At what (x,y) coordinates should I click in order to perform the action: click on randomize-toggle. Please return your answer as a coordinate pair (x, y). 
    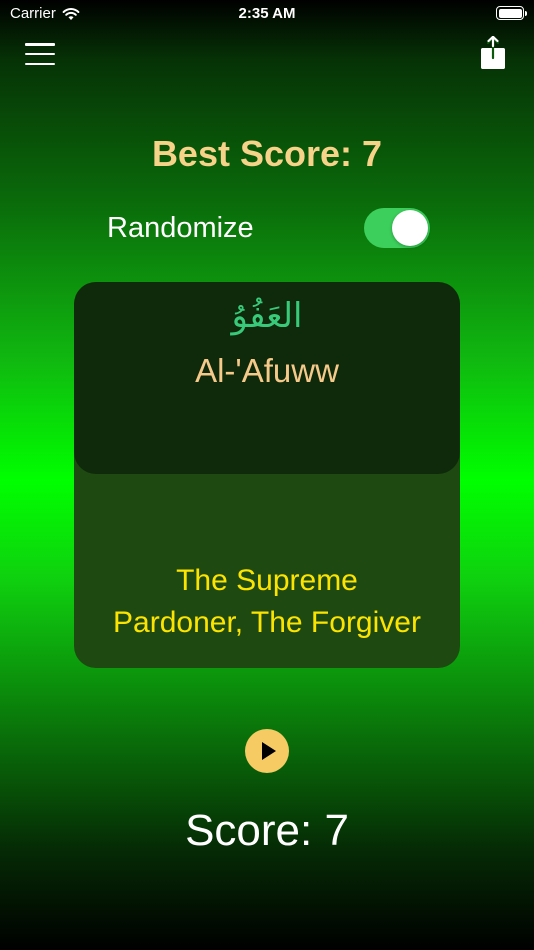
    Looking at the image, I should click on (397, 228).